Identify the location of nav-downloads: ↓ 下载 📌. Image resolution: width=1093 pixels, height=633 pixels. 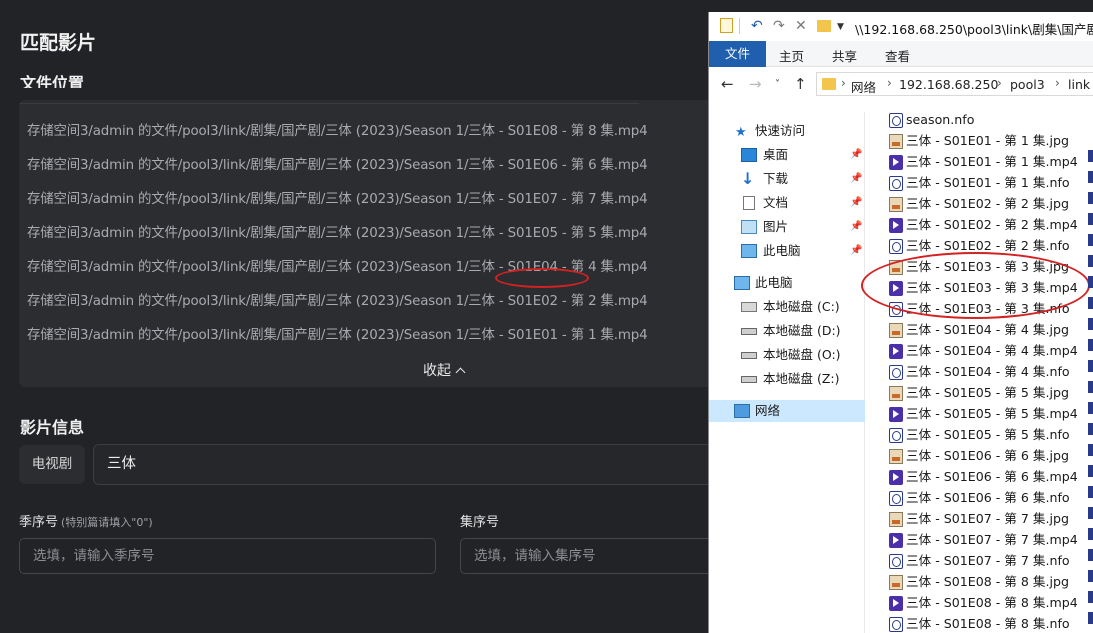
(787, 179).